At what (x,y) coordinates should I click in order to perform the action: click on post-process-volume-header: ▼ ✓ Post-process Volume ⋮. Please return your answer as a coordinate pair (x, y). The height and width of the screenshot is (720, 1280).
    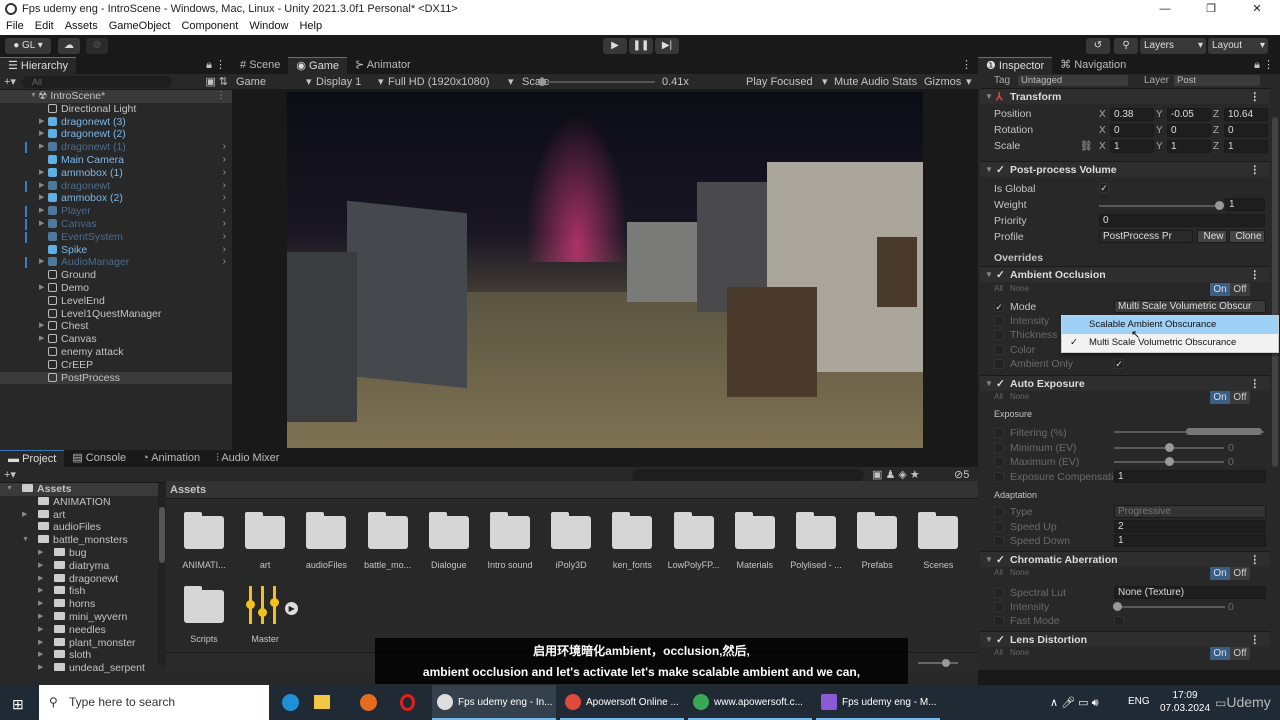
    Looking at the image, I should click on (1125, 169).